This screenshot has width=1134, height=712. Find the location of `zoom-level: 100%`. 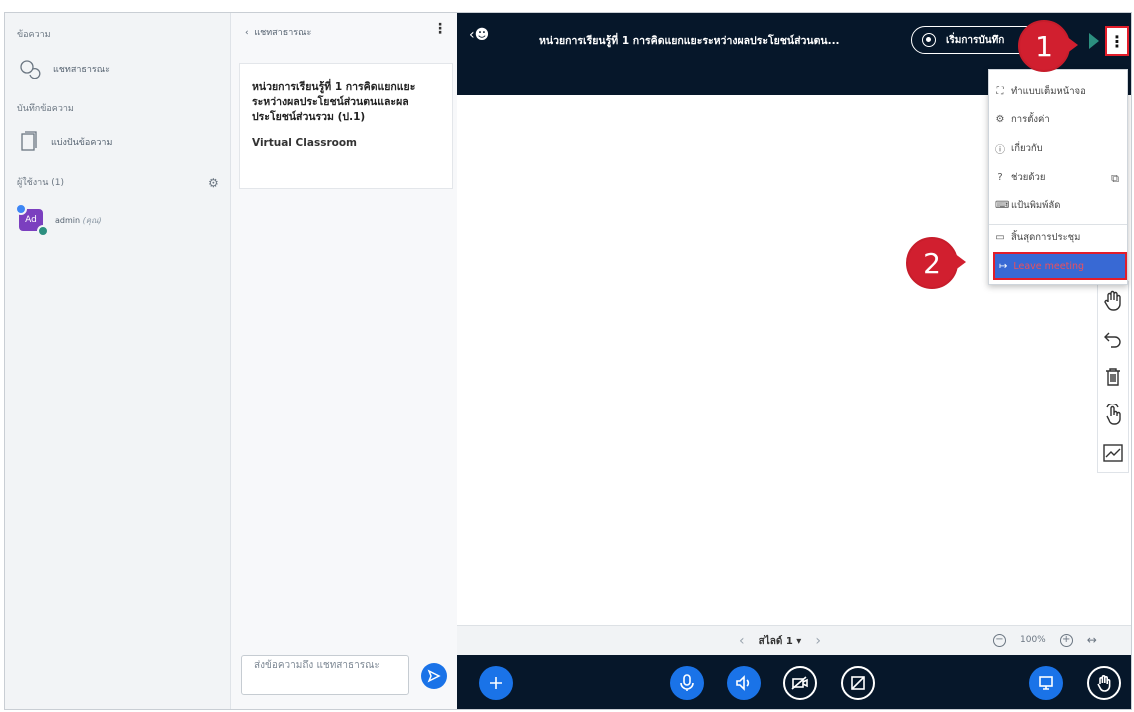

zoom-level: 100% is located at coordinates (1033, 640).